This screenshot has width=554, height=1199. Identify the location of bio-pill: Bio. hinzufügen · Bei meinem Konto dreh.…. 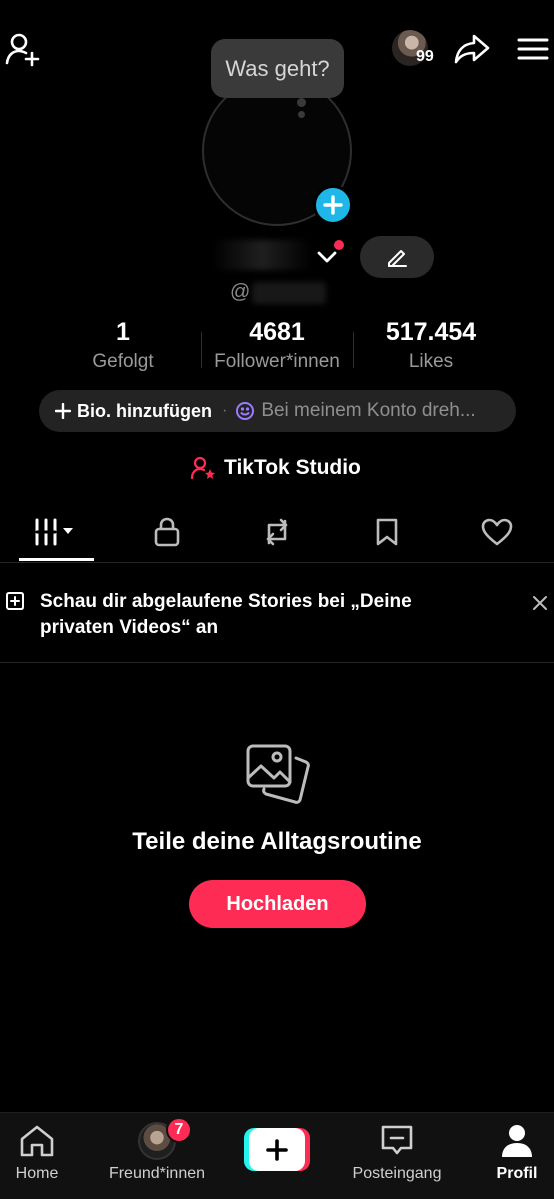
(277, 411).